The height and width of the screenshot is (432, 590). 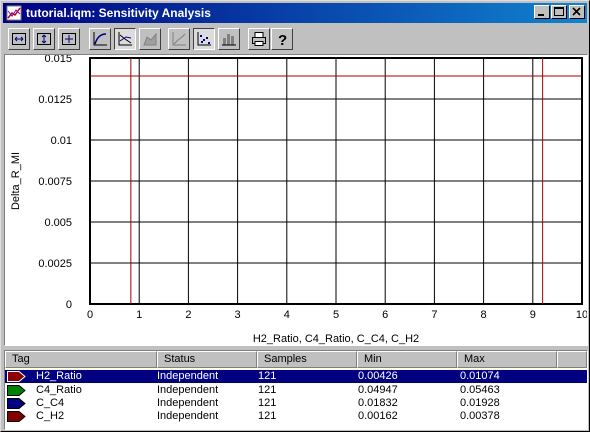 What do you see at coordinates (90, 315) in the screenshot?
I see `x-tick-label: 0` at bounding box center [90, 315].